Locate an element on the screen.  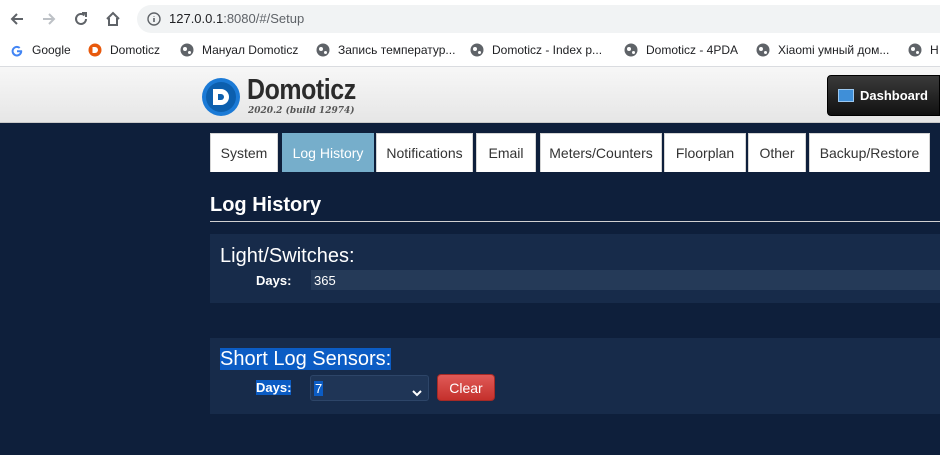
bookmark-domoticz: Domoticz is located at coordinates (124, 50).